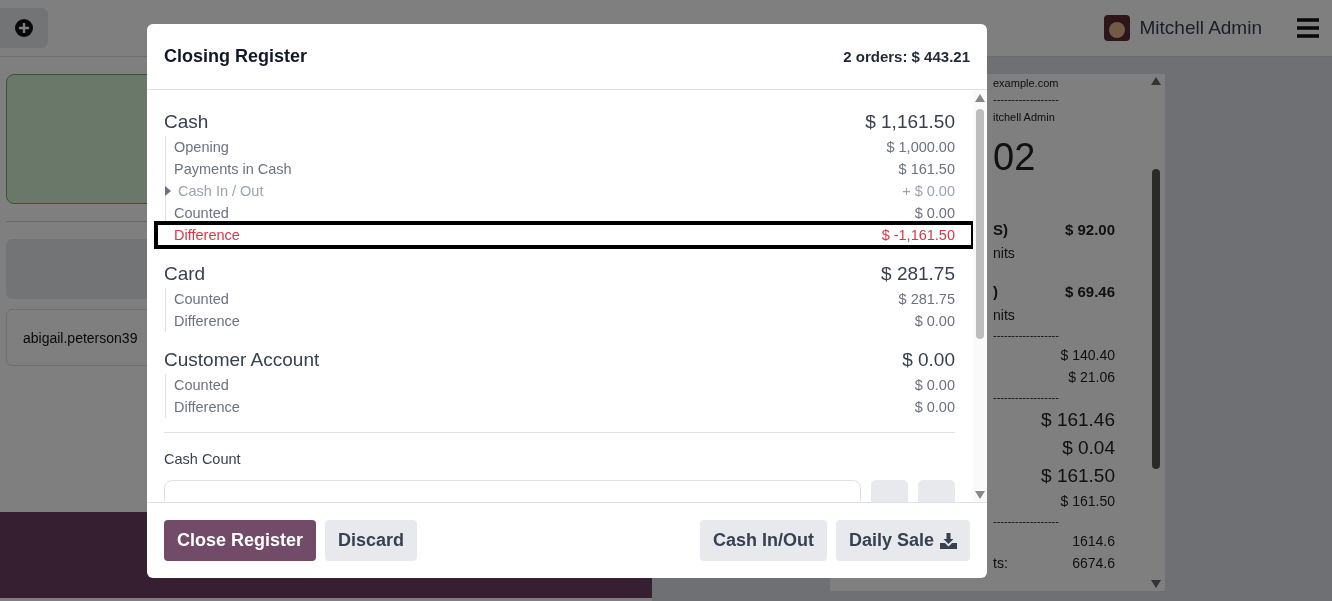  I want to click on payment-total: $ 1,161.50, so click(910, 122).